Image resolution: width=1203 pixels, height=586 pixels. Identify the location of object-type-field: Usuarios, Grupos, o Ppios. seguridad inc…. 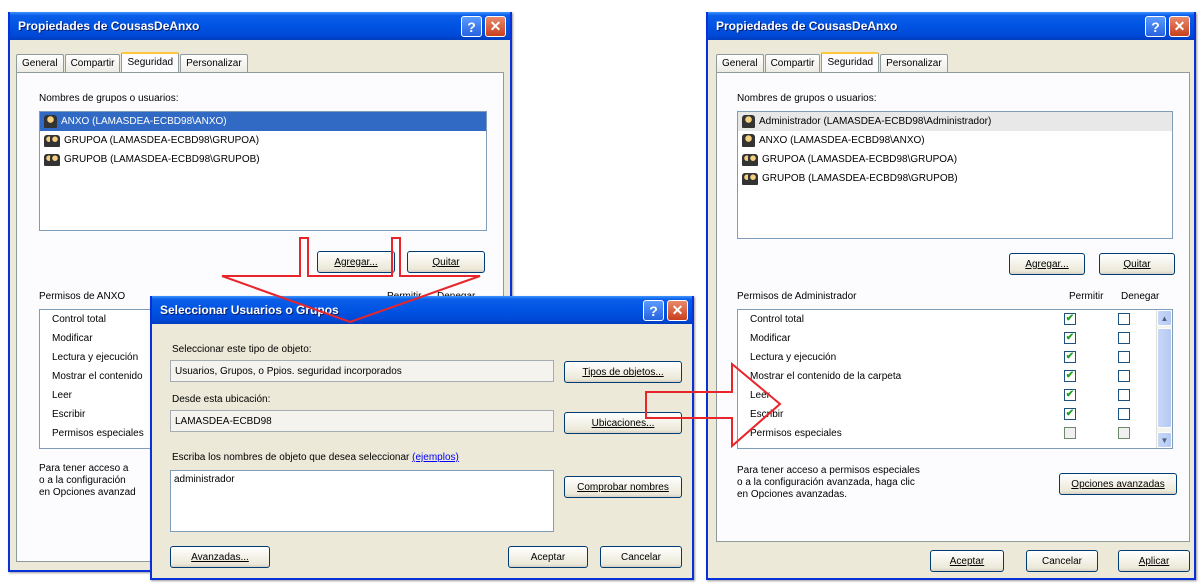
(362, 371).